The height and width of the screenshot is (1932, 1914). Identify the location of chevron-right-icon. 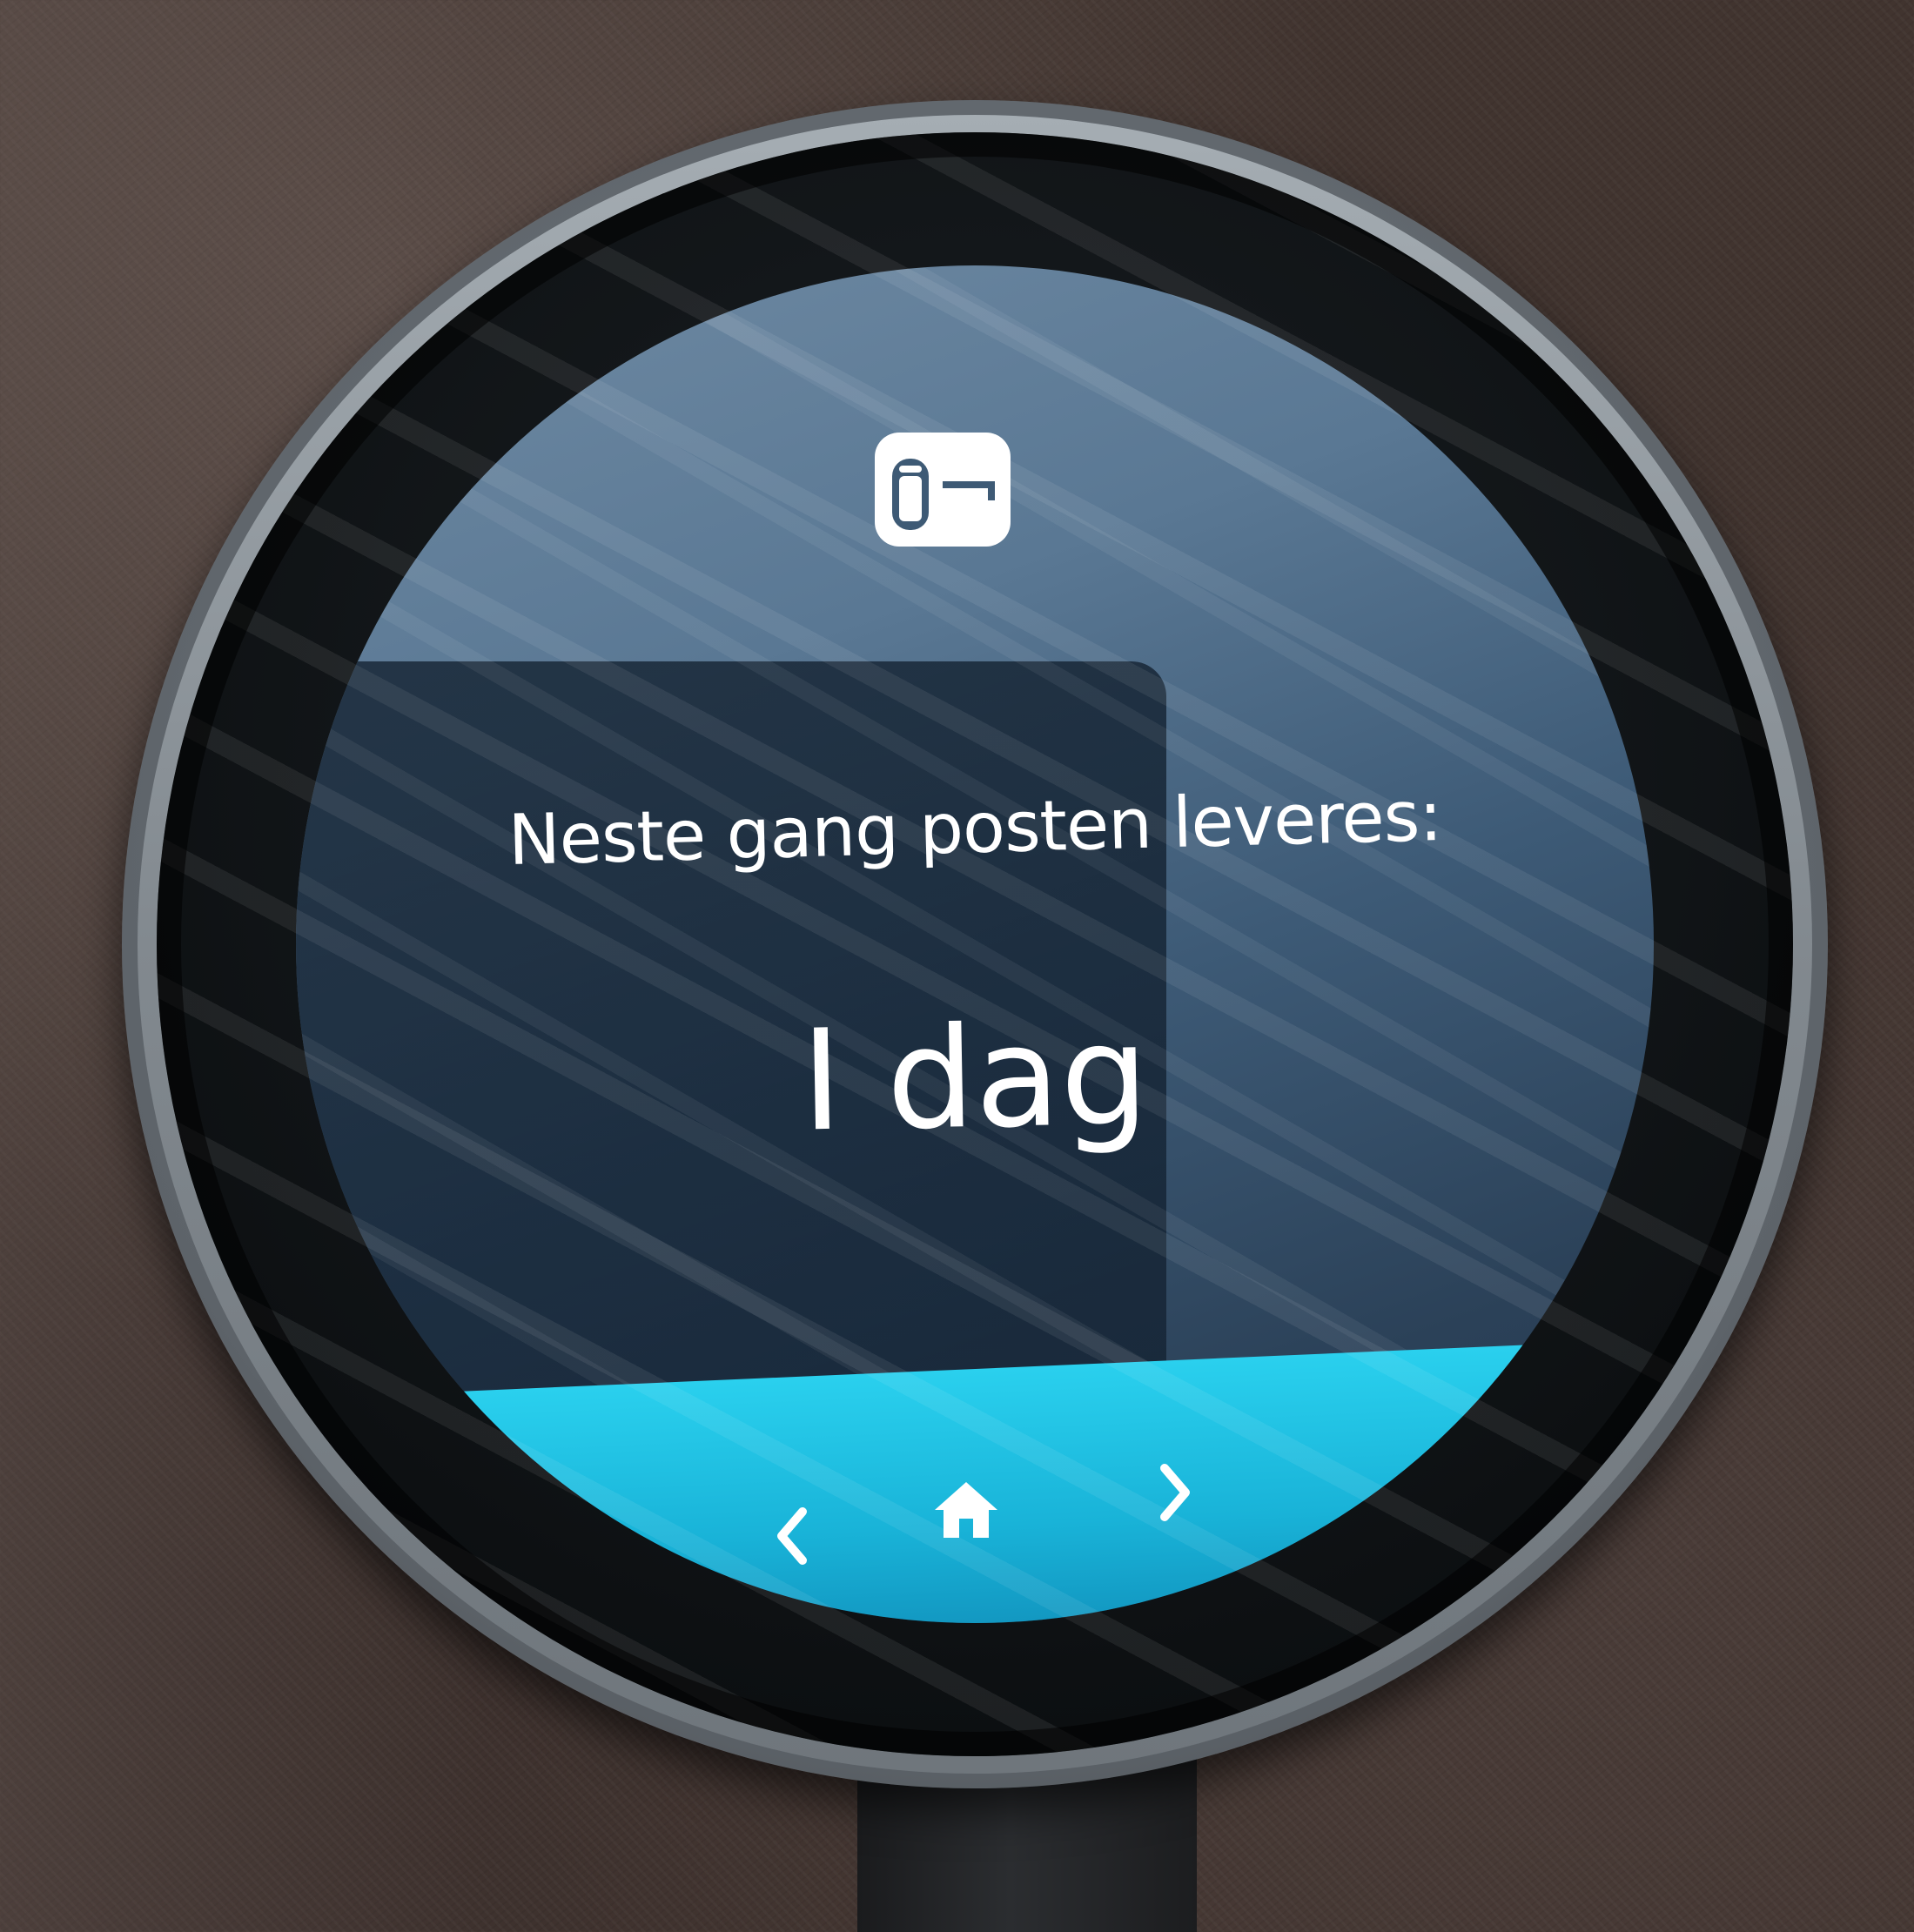
(1175, 1492).